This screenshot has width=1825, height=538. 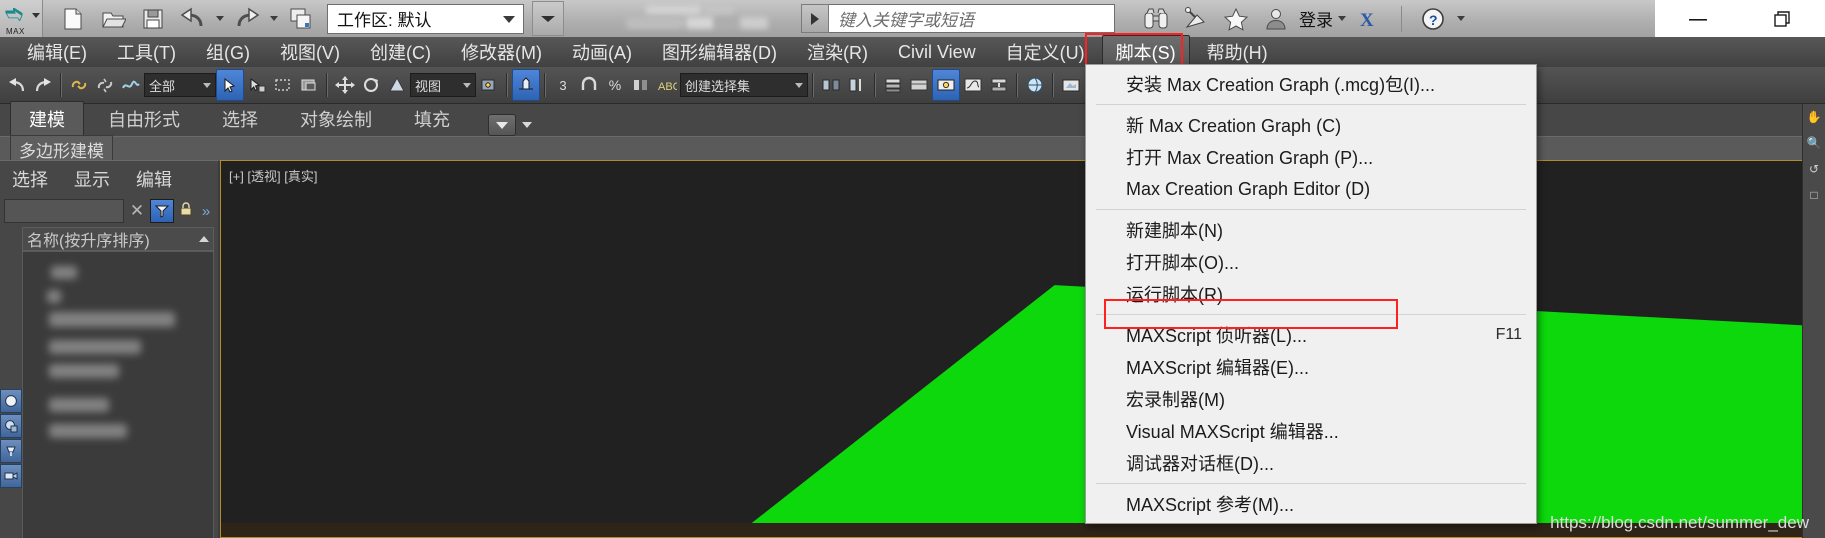 What do you see at coordinates (1814, 143) in the screenshot?
I see `zoom-icon: 🔍` at bounding box center [1814, 143].